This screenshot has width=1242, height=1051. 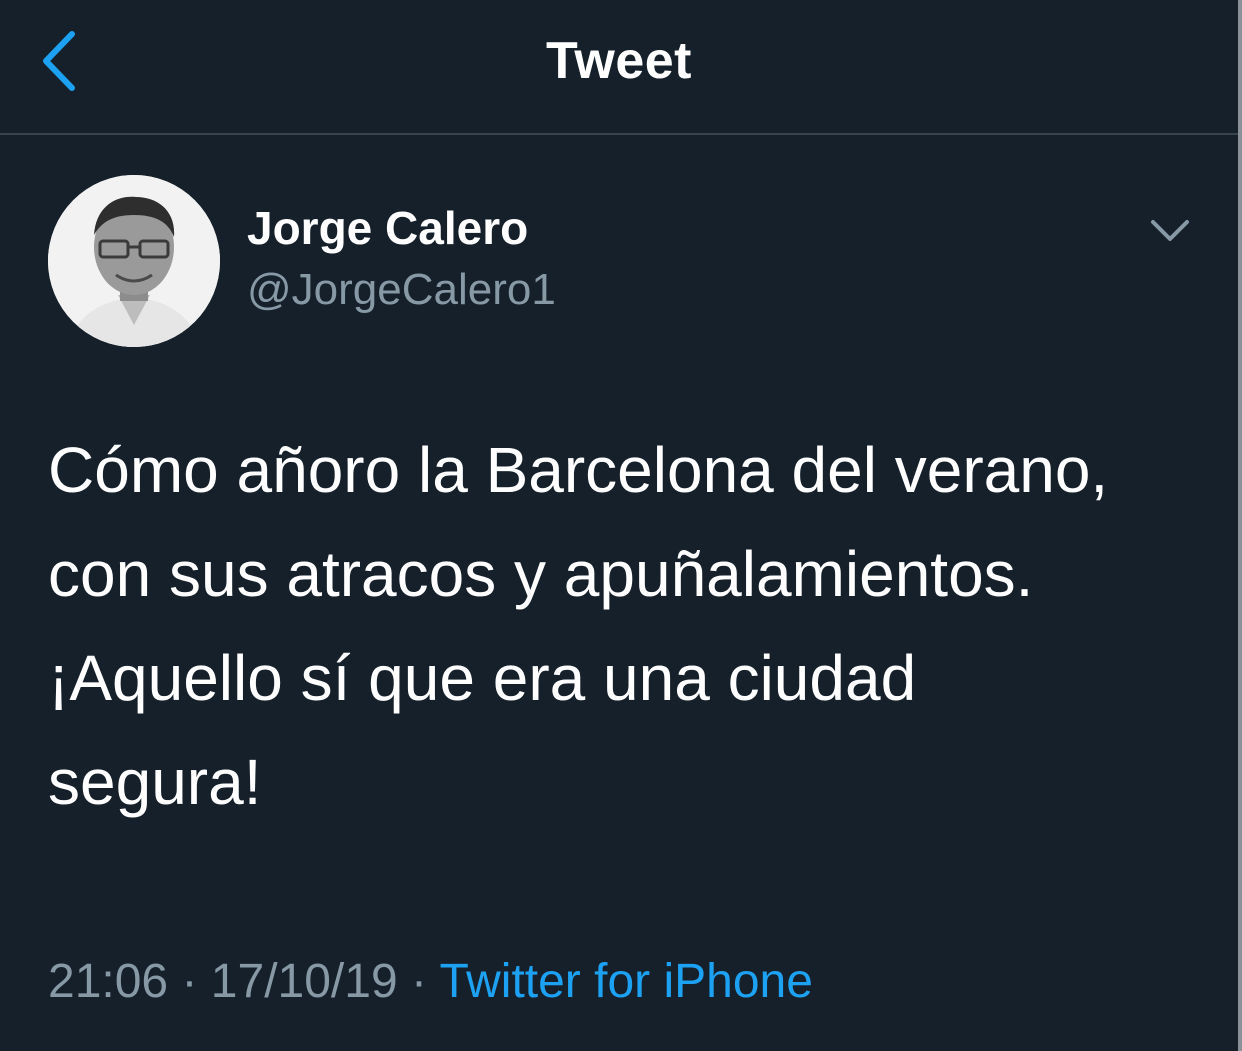 What do you see at coordinates (155, 782) in the screenshot?
I see `tweet-text-line: segura!` at bounding box center [155, 782].